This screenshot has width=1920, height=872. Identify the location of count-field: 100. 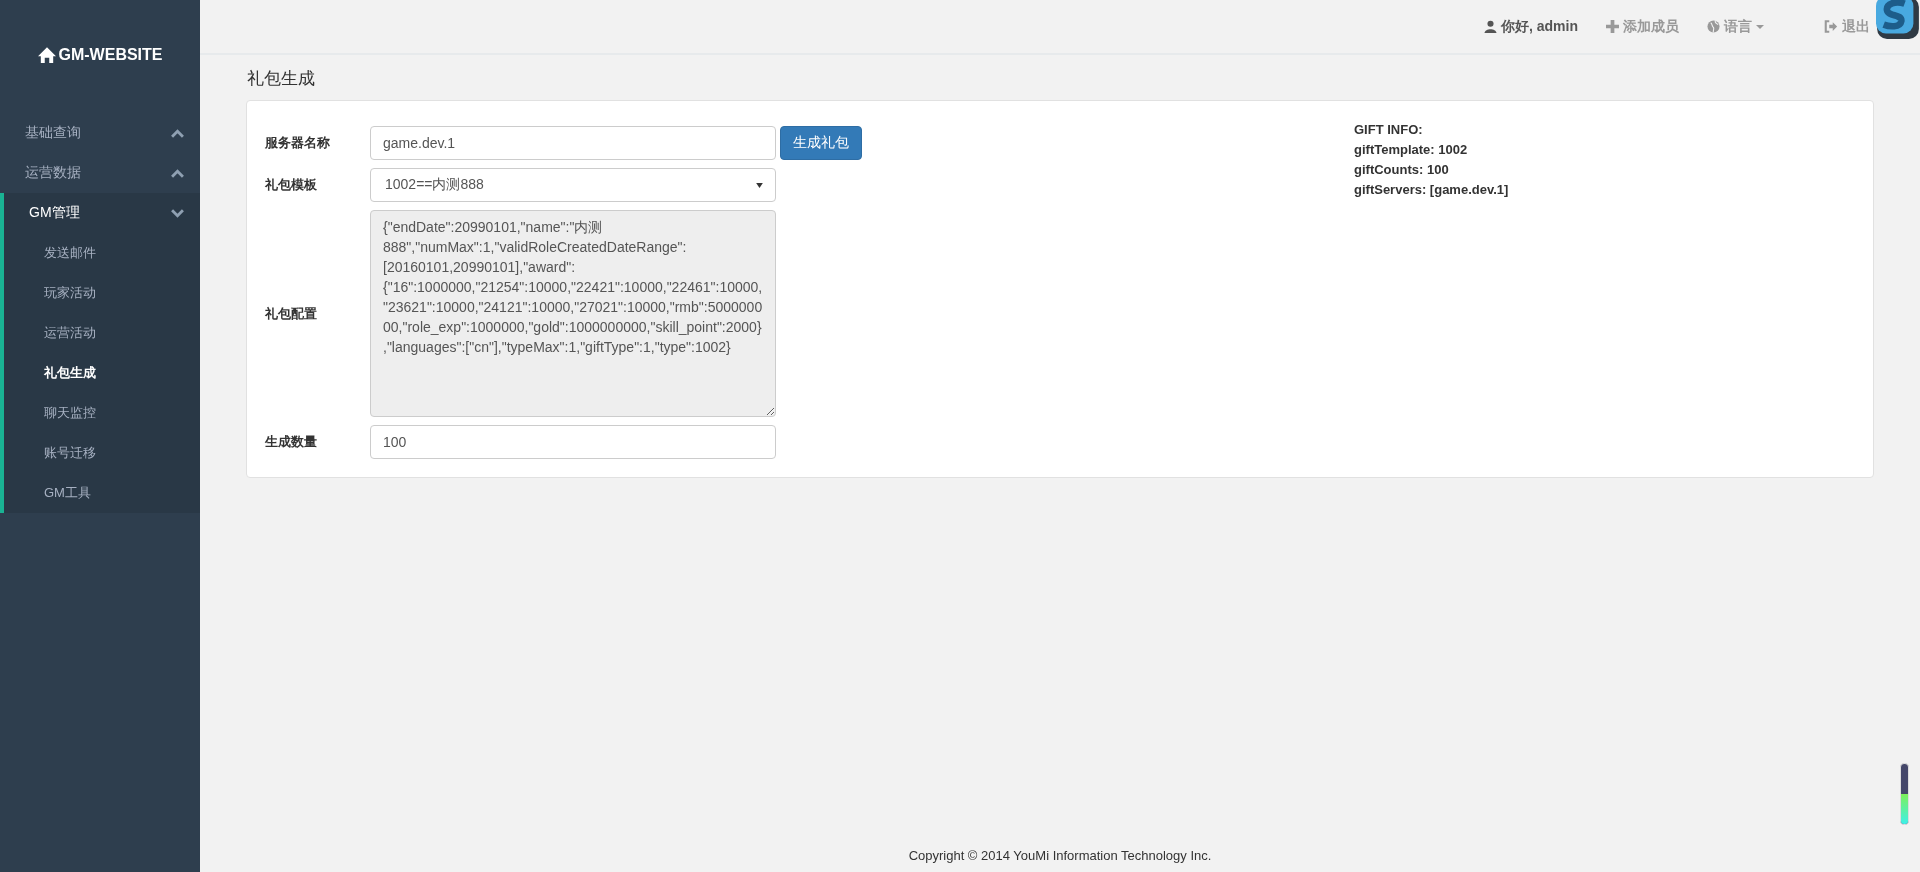
(573, 442).